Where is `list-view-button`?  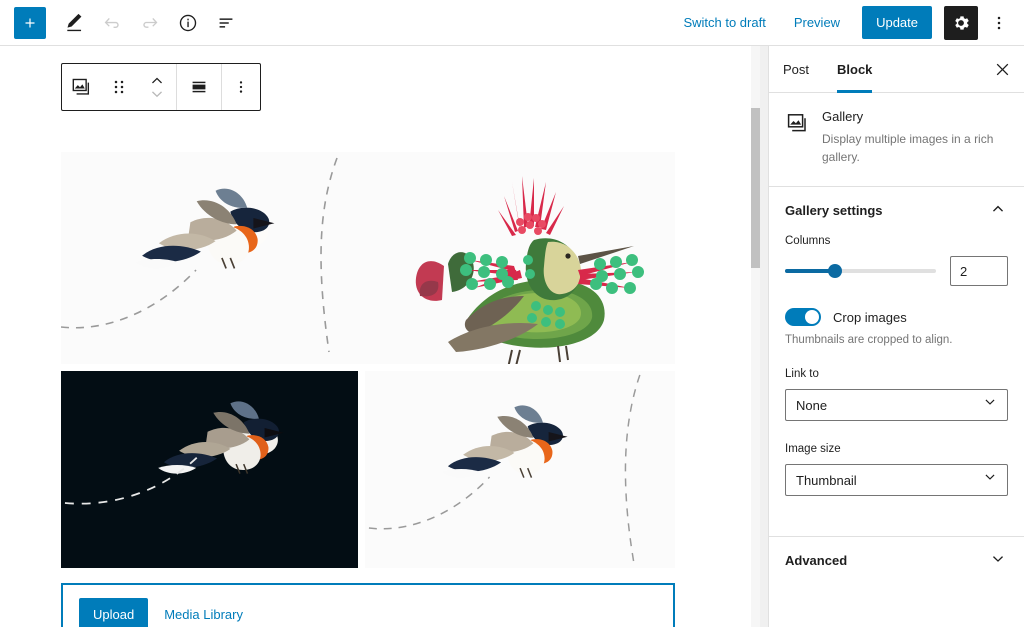 list-view-button is located at coordinates (226, 23).